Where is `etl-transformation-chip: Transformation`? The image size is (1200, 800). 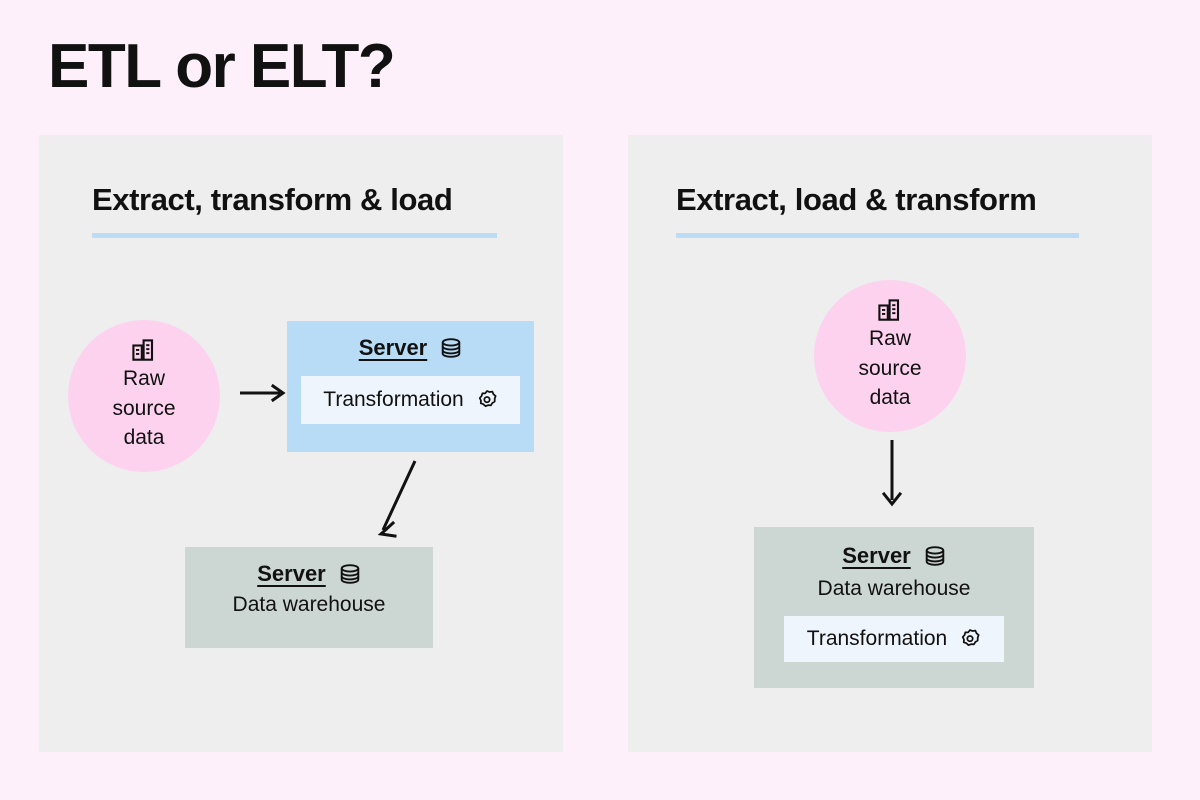 etl-transformation-chip: Transformation is located at coordinates (410, 400).